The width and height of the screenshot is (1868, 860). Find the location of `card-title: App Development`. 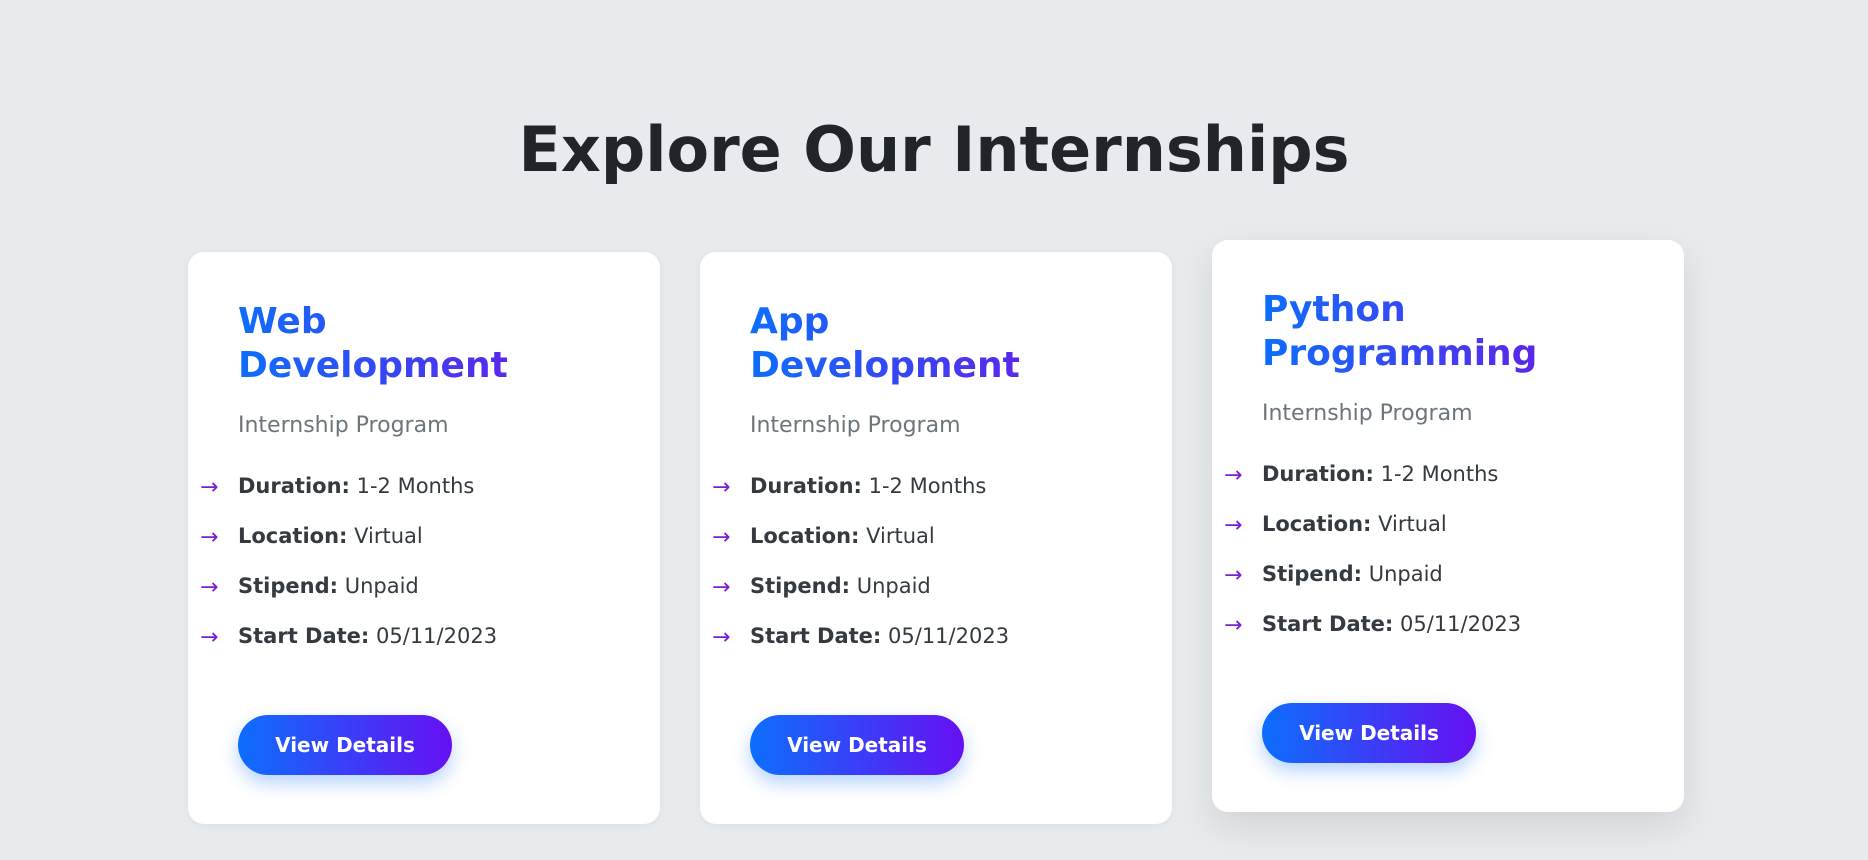

card-title: App Development is located at coordinates (915, 344).